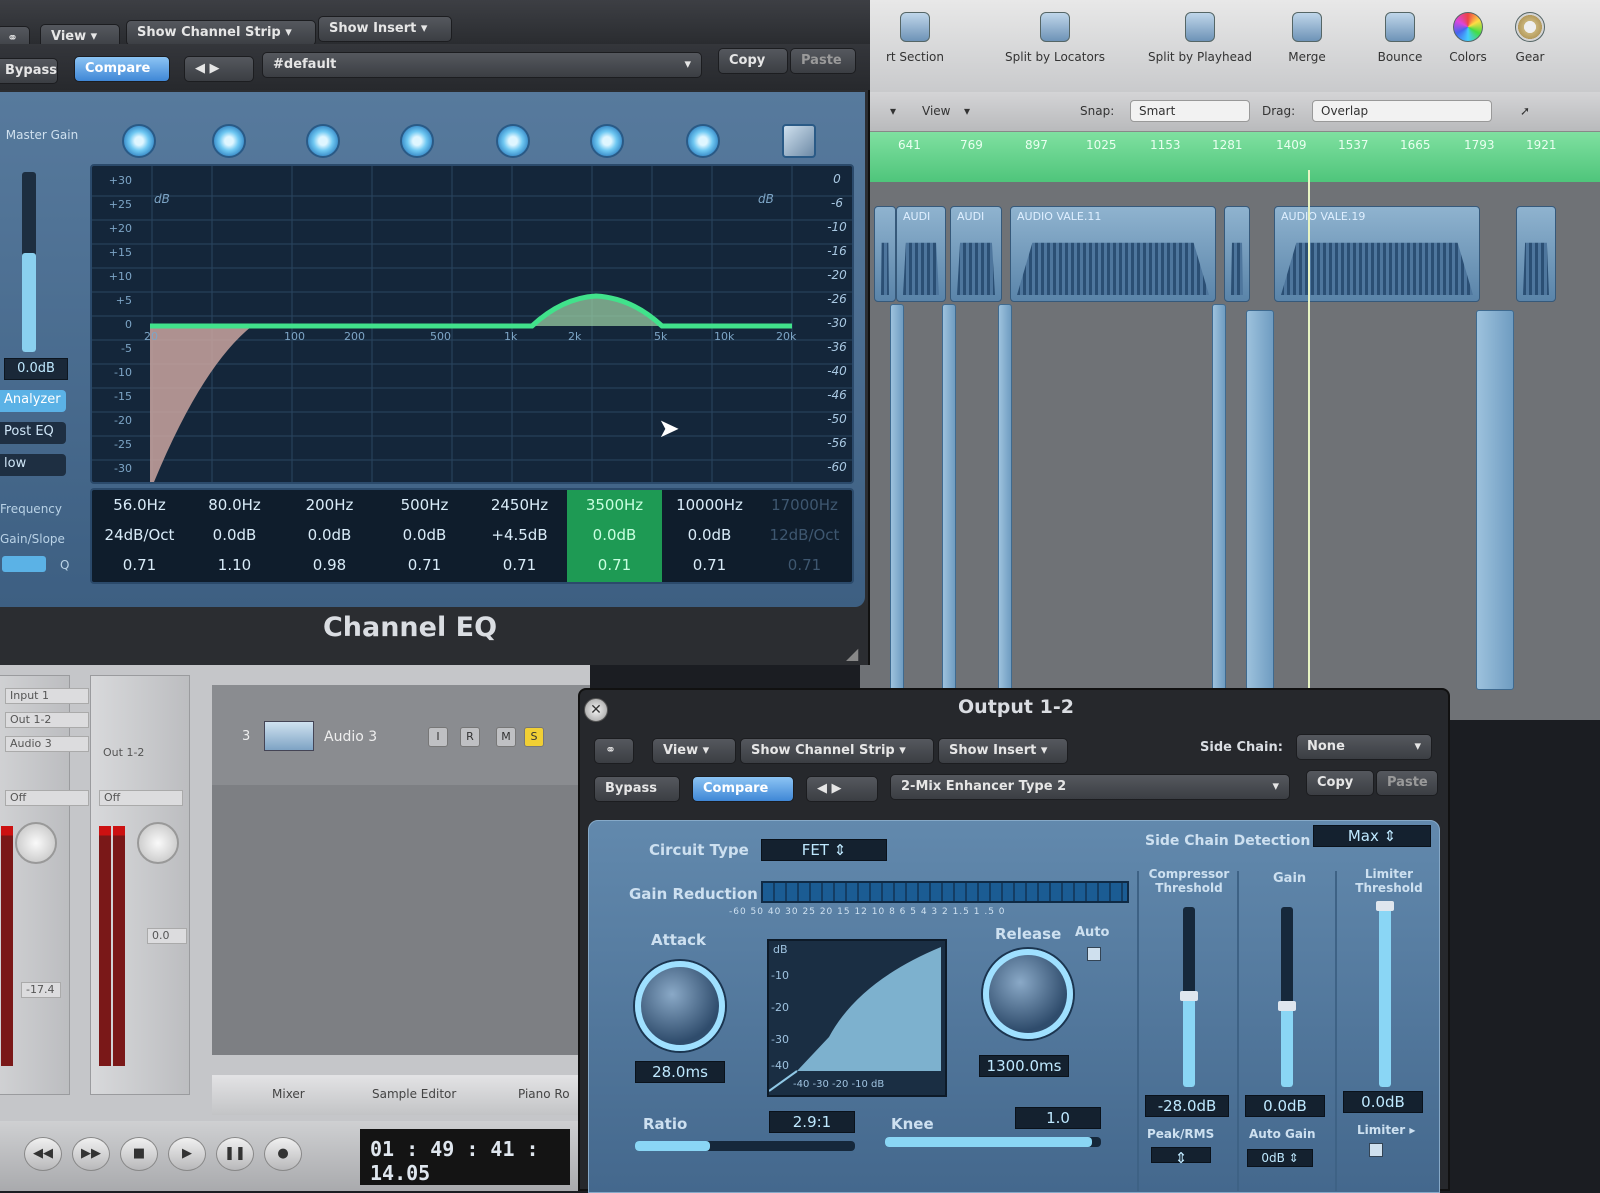 The height and width of the screenshot is (1193, 1600). What do you see at coordinates (323, 141) in the screenshot?
I see `band-3-bell-icon` at bounding box center [323, 141].